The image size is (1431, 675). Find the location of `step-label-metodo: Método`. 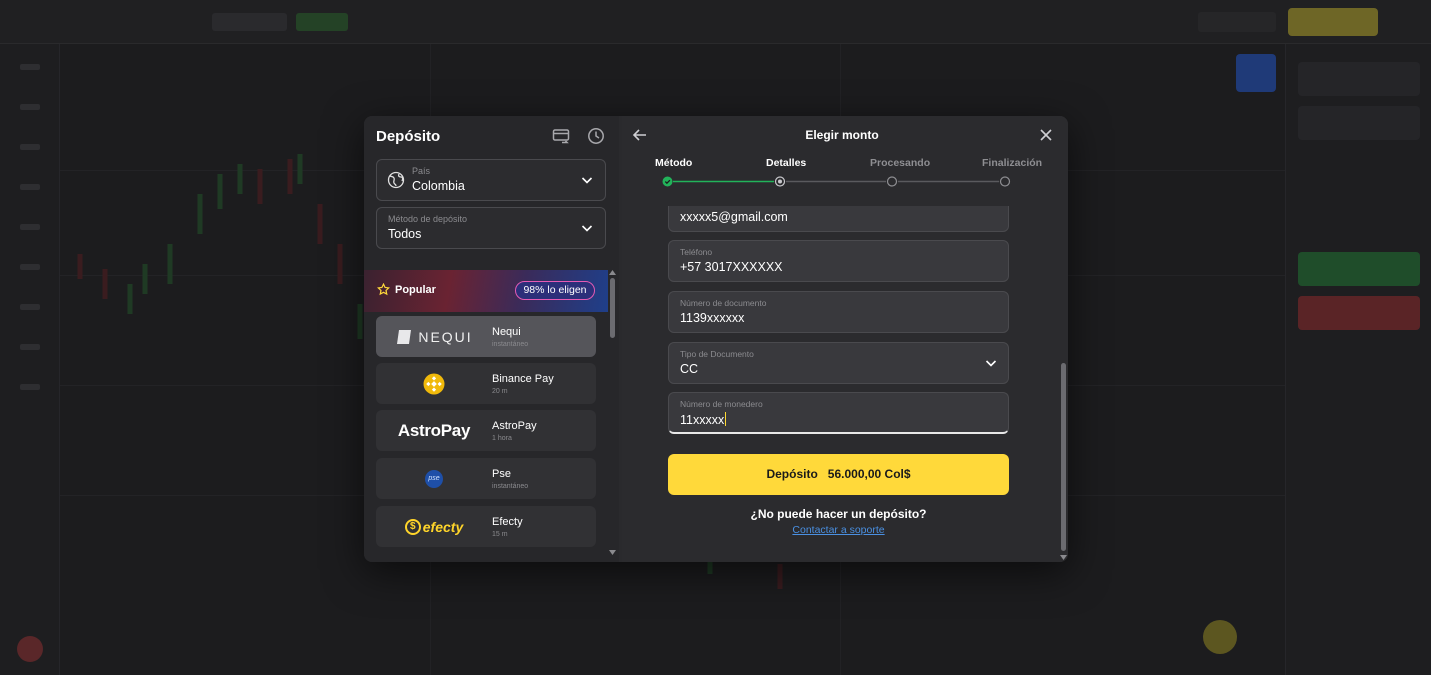

step-label-metodo: Método is located at coordinates (674, 163).